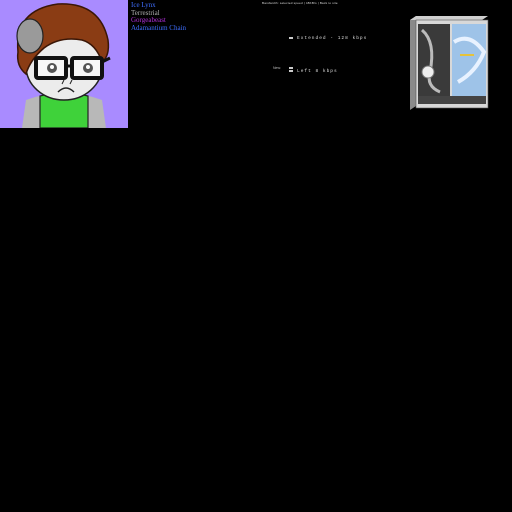  I want to click on option-row-1: Extended - 128 kbps, so click(328, 38).